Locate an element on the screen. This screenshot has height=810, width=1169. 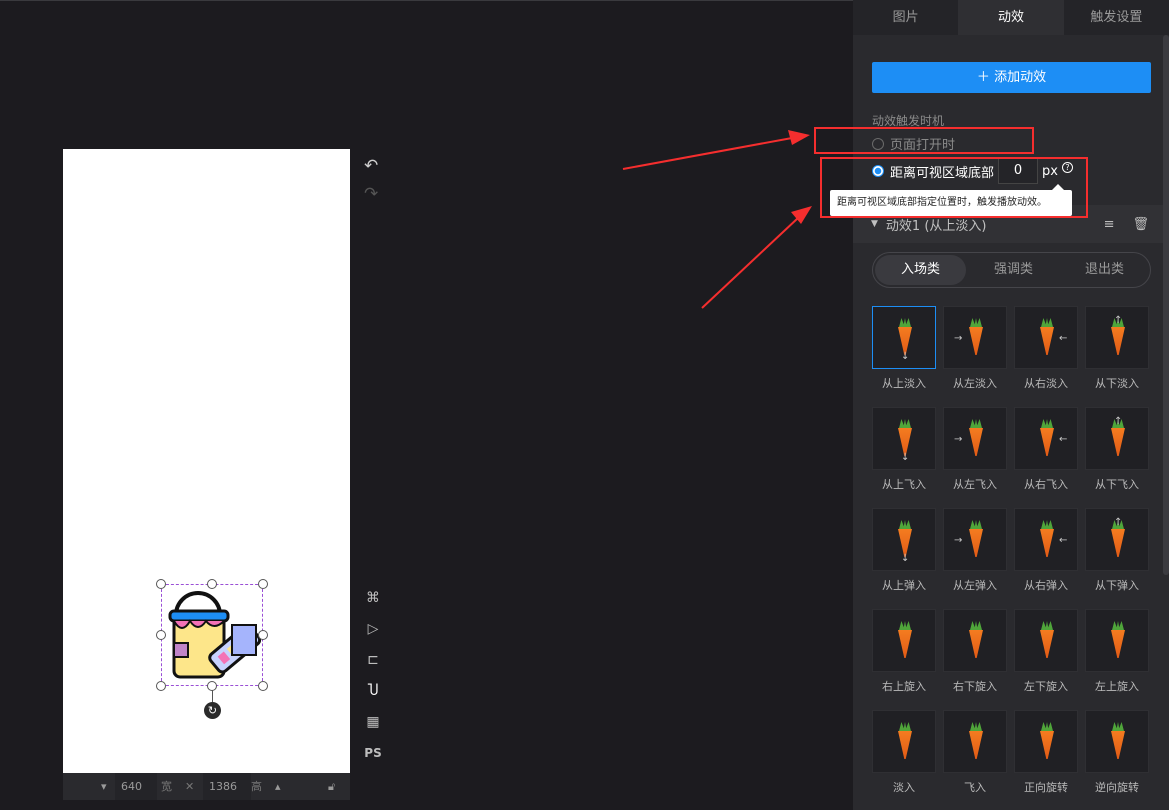
annotation-arrows is located at coordinates (717, 219).